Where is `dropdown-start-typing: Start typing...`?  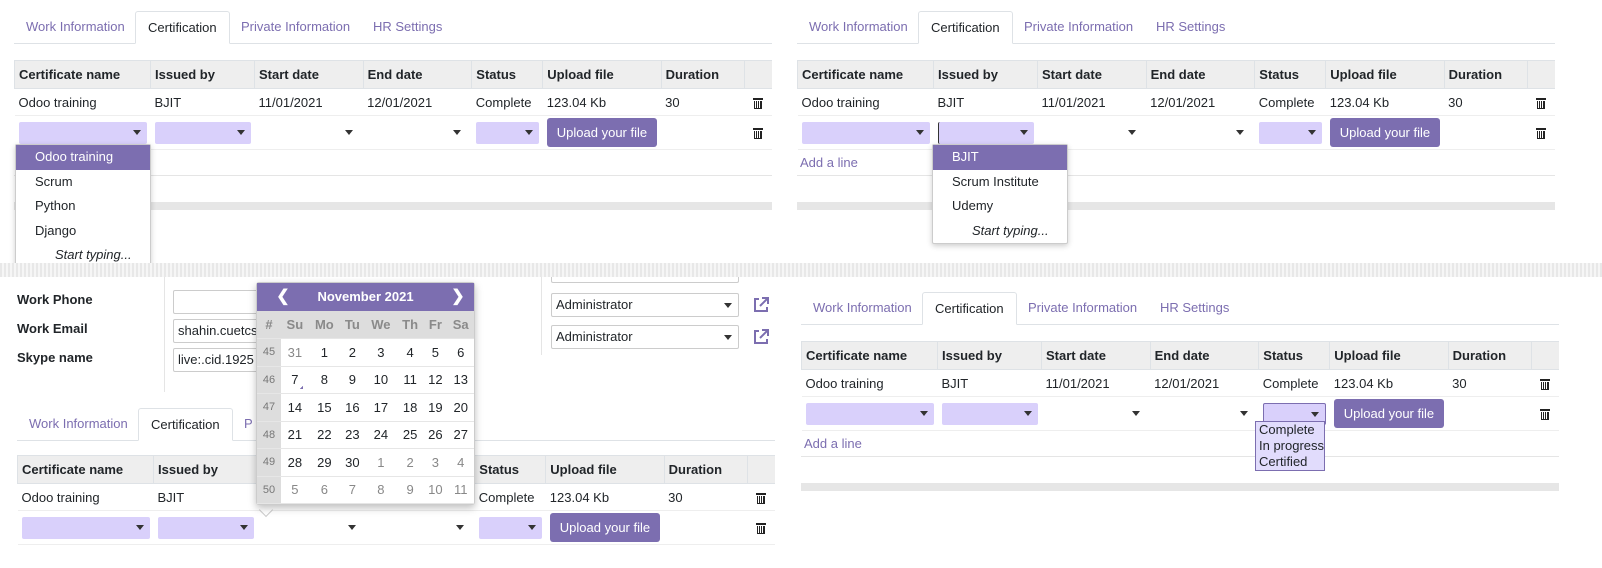 dropdown-start-typing: Start typing... is located at coordinates (1000, 231).